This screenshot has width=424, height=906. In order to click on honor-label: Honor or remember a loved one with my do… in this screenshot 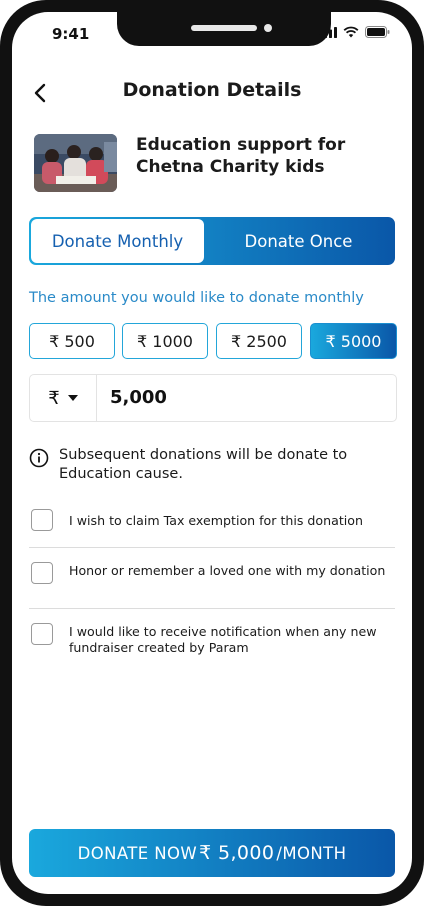, I will do `click(227, 570)`.